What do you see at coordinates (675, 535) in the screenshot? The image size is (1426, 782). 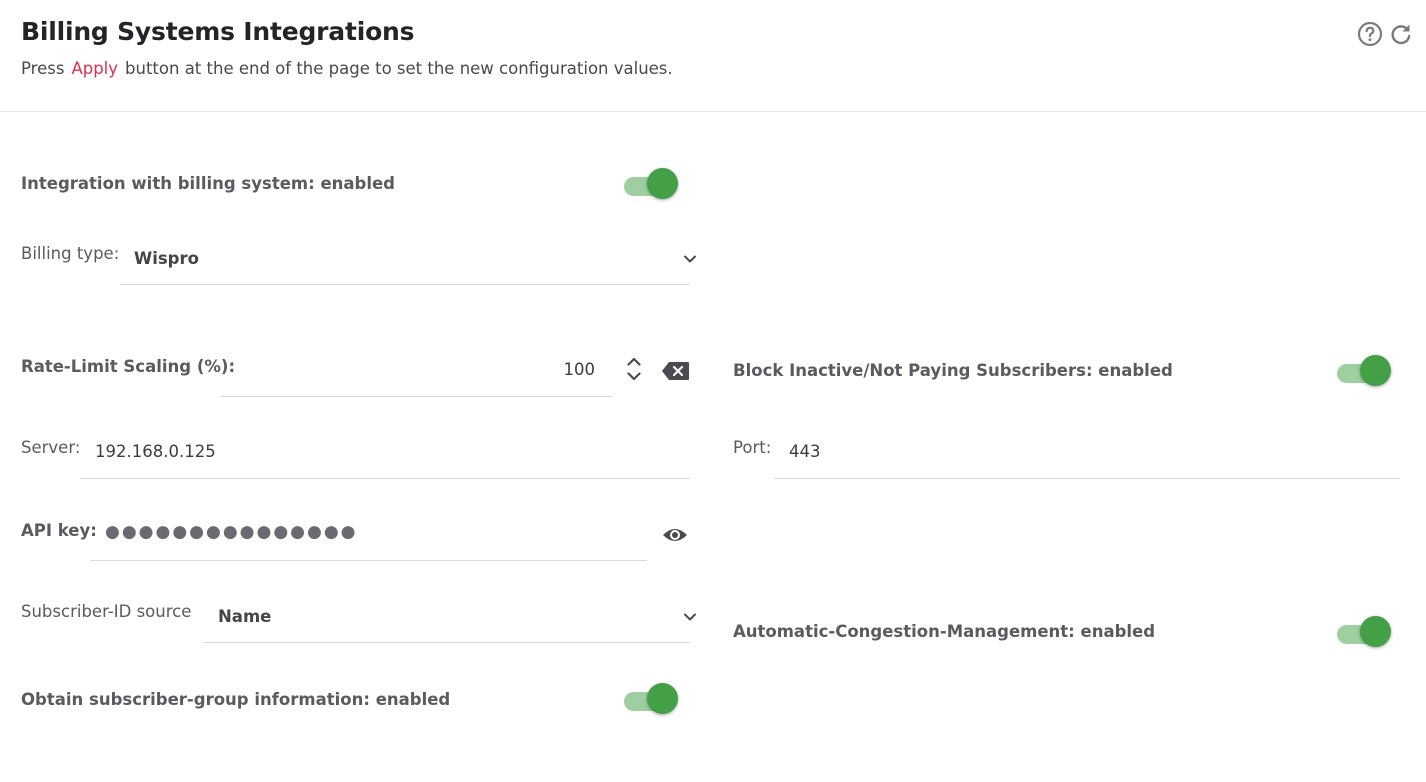 I see `eye-visibility-icon` at bounding box center [675, 535].